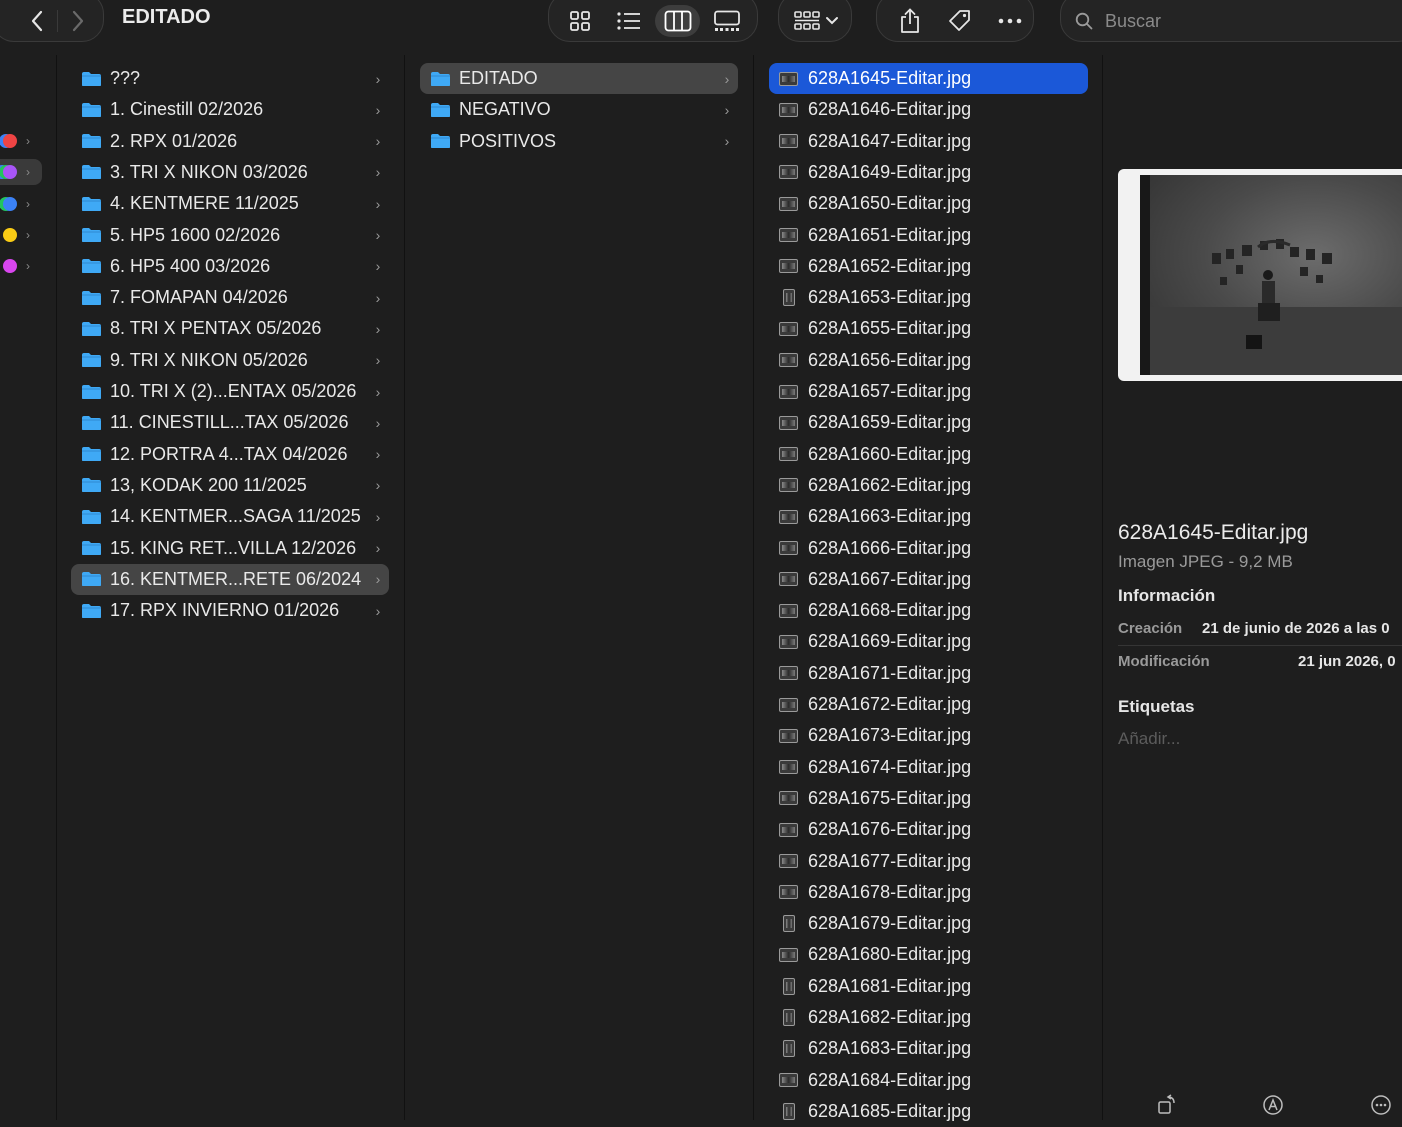 Image resolution: width=1402 pixels, height=1127 pixels. What do you see at coordinates (928, 203) in the screenshot?
I see `file-row: 628A1650-Editar.jpg` at bounding box center [928, 203].